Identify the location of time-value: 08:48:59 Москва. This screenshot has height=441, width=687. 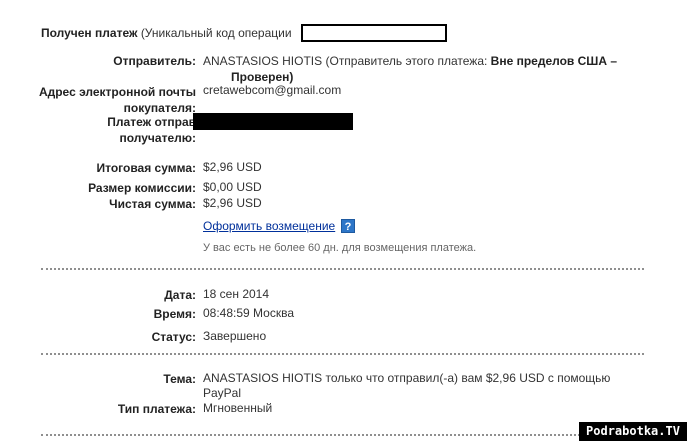
(249, 313).